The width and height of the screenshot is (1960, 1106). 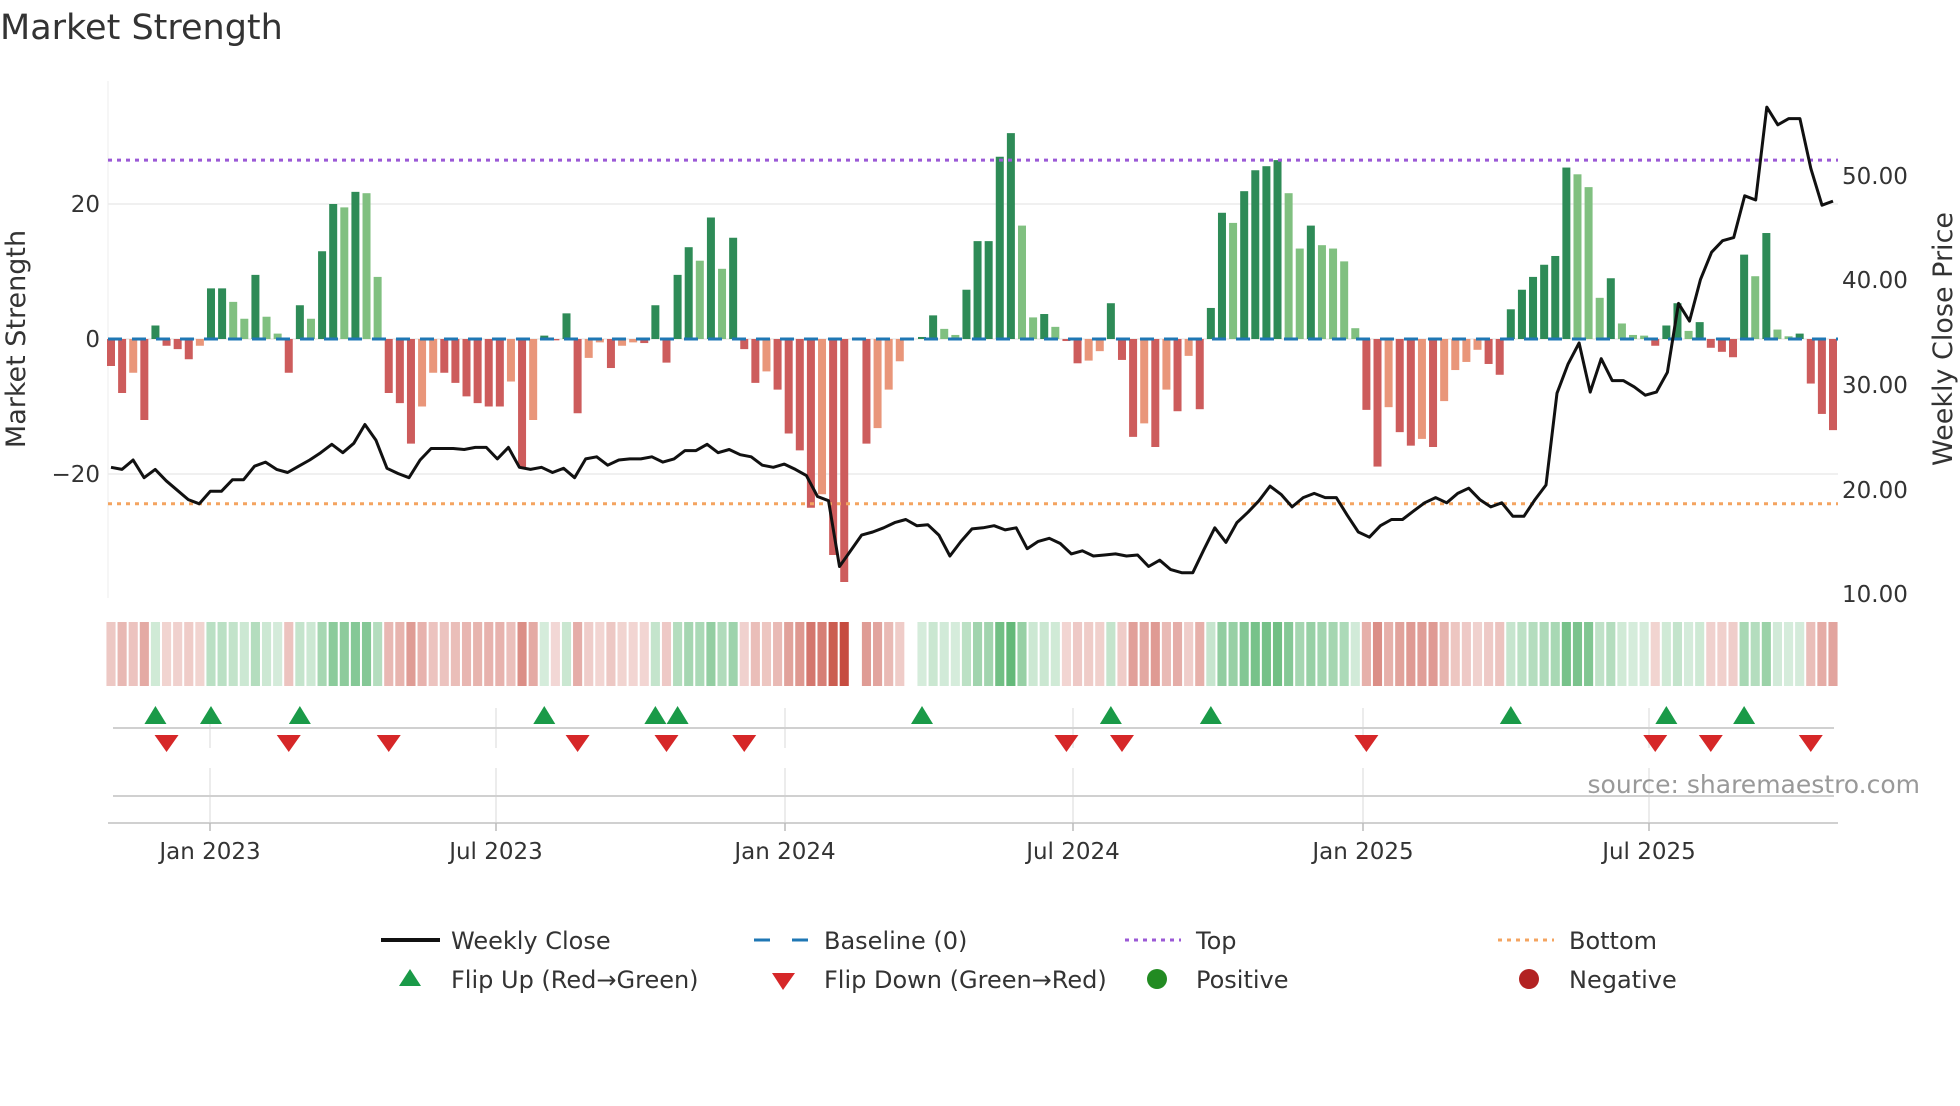 I want to click on circle-icon, so click(x=1529, y=979).